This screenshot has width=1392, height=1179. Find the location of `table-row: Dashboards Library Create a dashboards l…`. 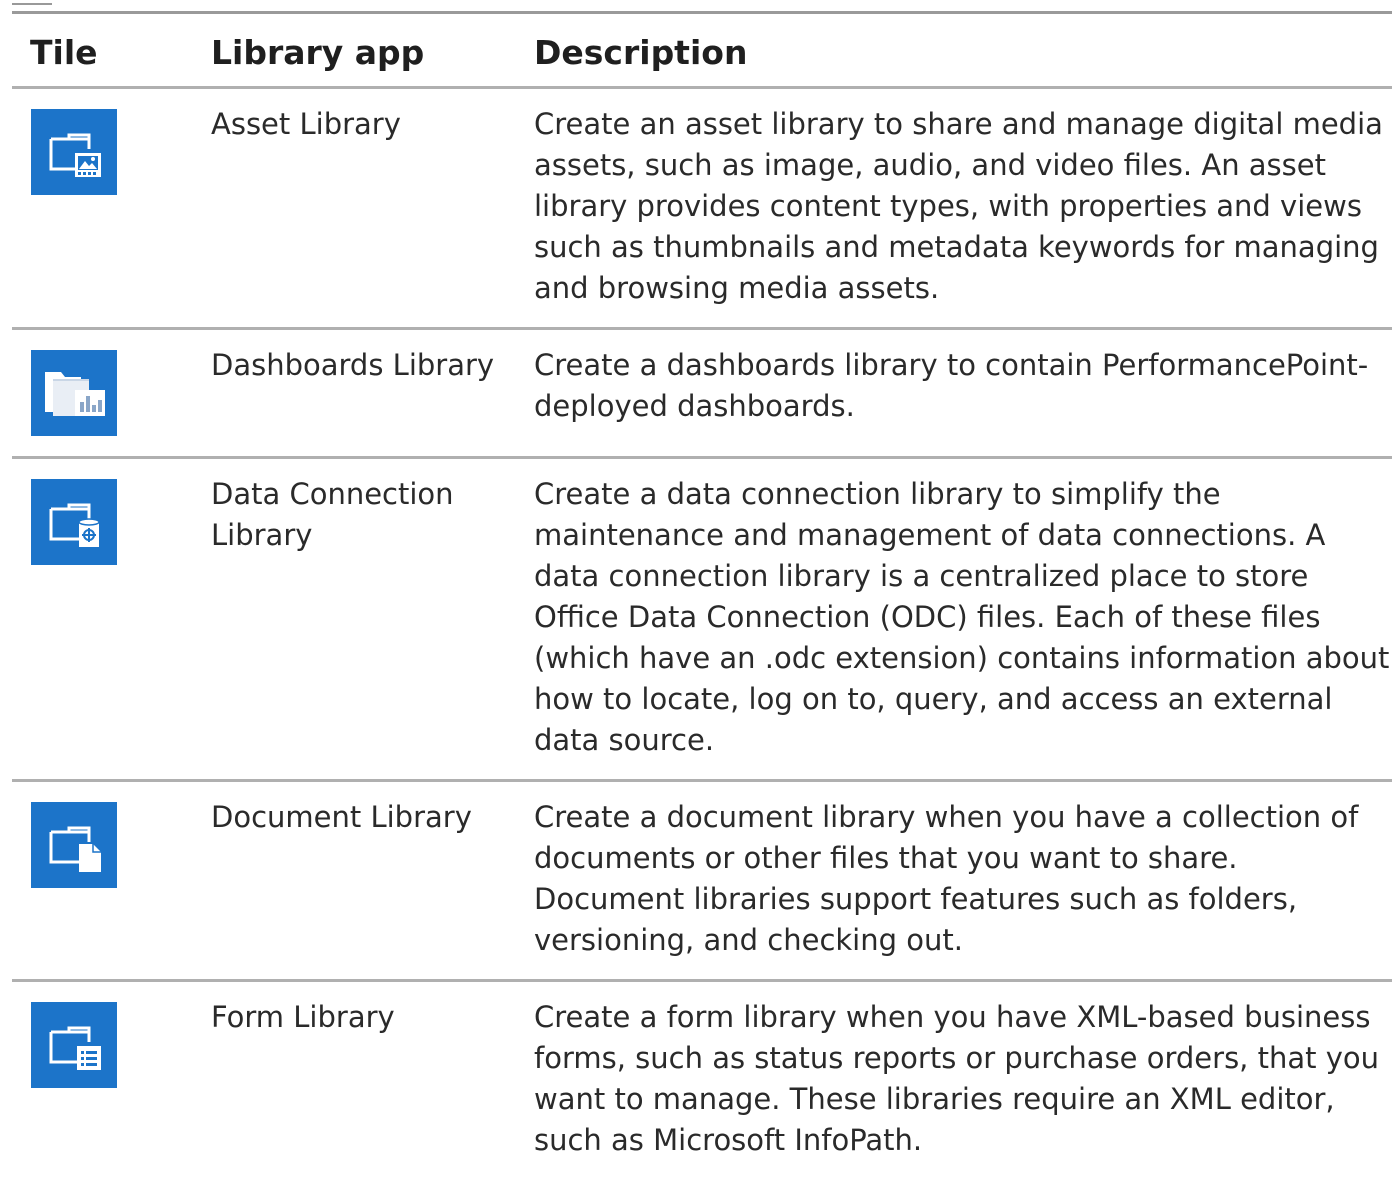

table-row: Dashboards Library Create a dashboards l… is located at coordinates (702, 393).